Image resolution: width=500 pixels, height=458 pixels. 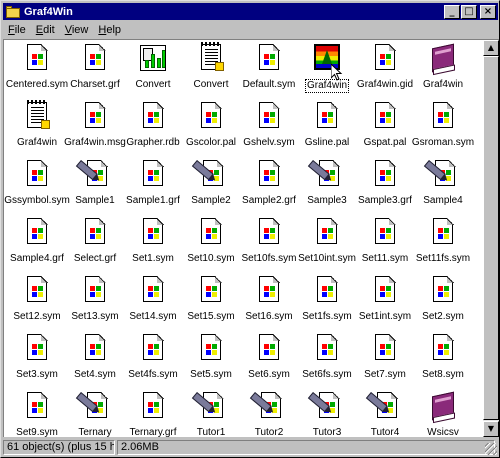 I want to click on file-label: Set2.sym, so click(x=443, y=316).